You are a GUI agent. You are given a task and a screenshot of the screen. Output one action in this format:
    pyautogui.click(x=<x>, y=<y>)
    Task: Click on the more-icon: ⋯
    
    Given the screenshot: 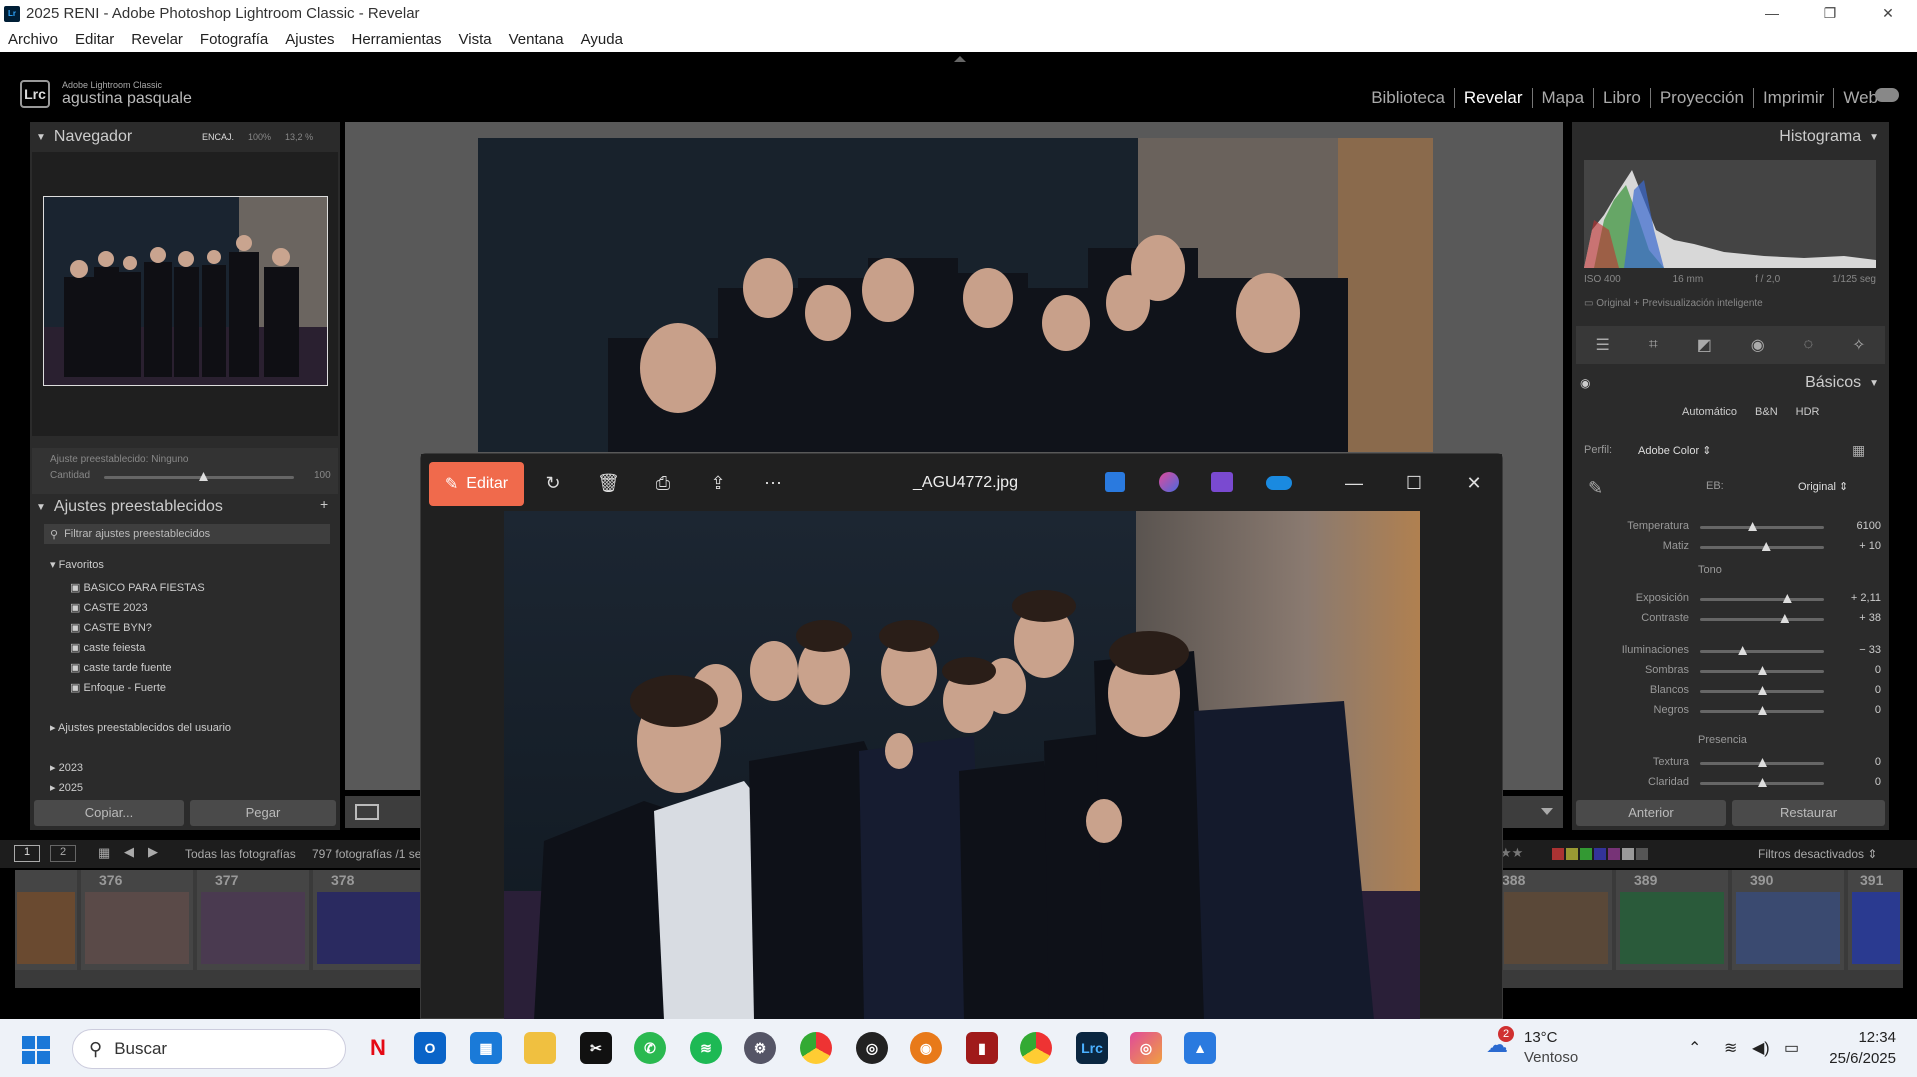 What is the action you would take?
    pyautogui.click(x=773, y=483)
    